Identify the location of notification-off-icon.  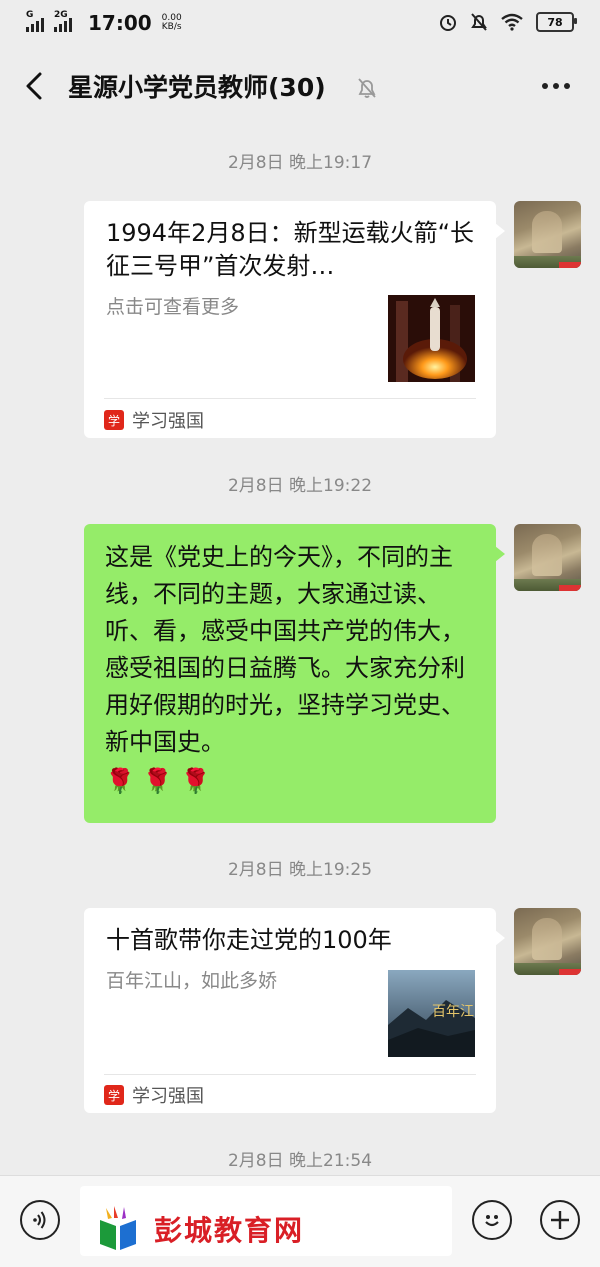
(479, 22).